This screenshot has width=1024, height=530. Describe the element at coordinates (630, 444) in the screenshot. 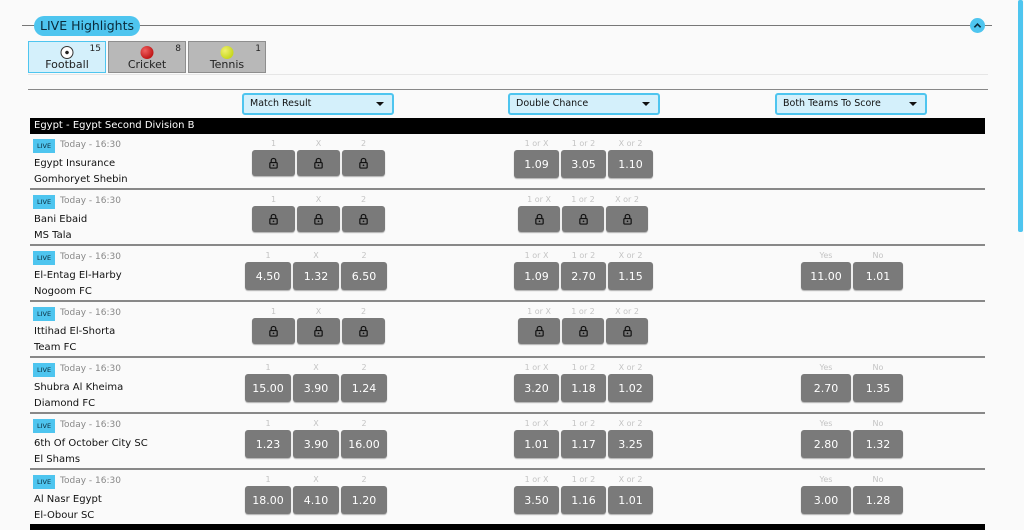

I see `odds-button: 3.25` at that location.